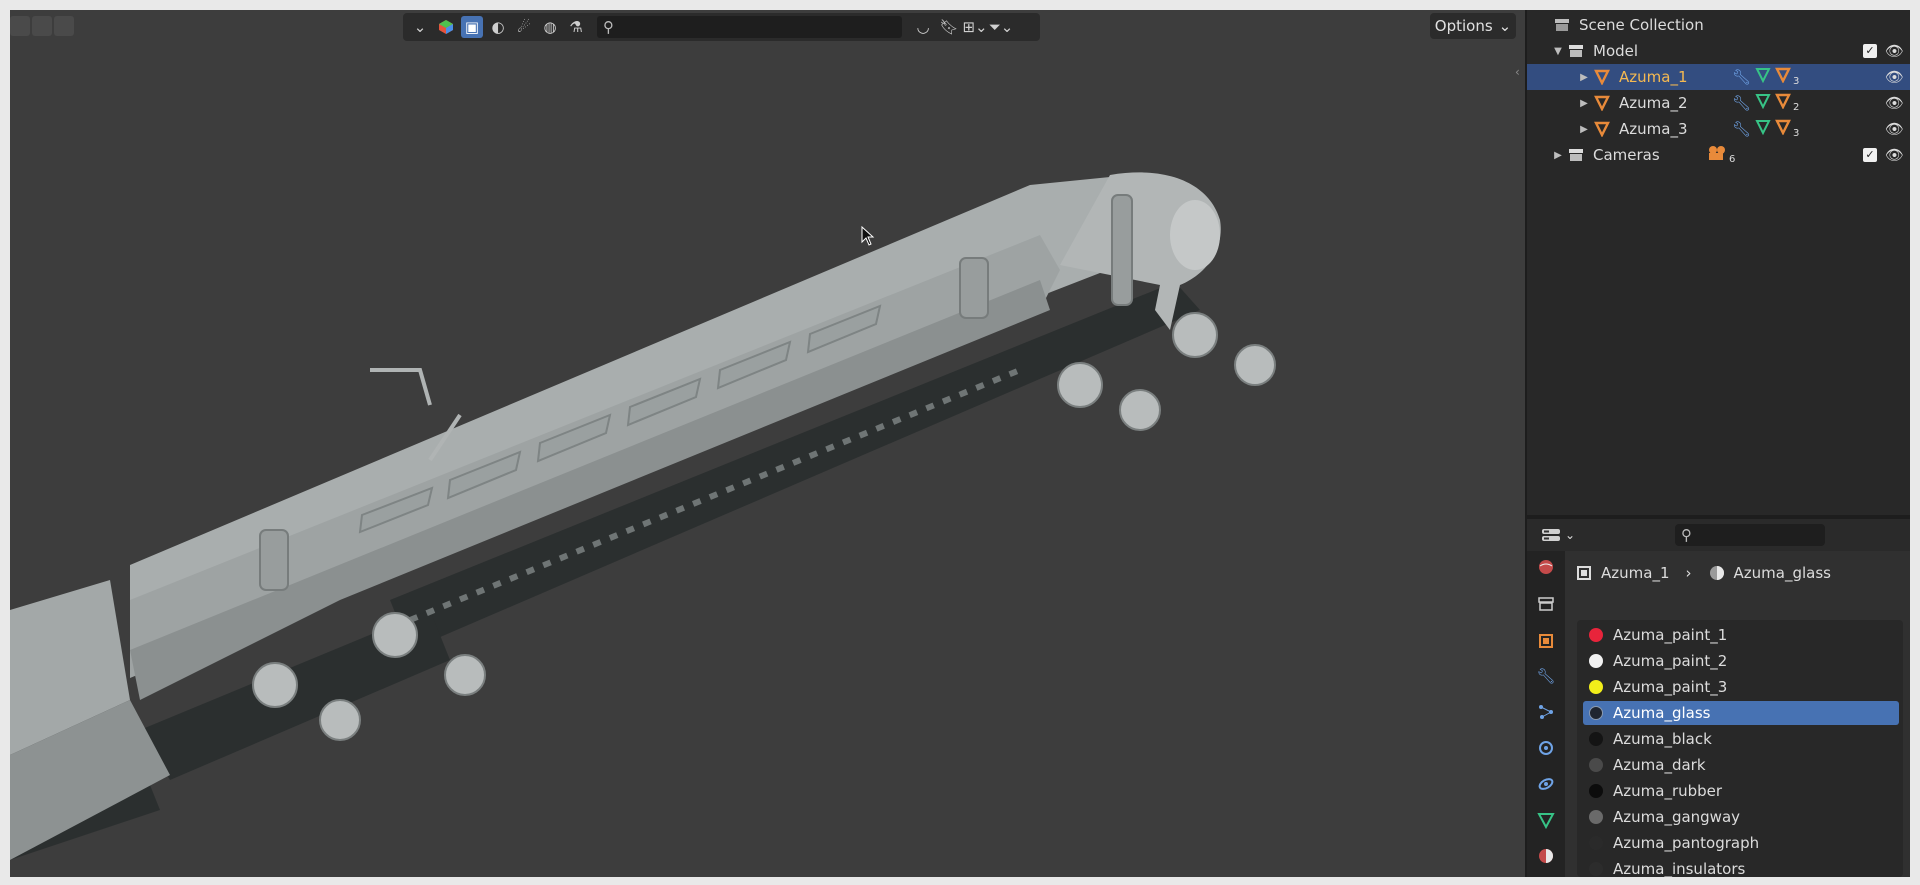  Describe the element at coordinates (20, 26) in the screenshot. I see `select-new-icon` at that location.